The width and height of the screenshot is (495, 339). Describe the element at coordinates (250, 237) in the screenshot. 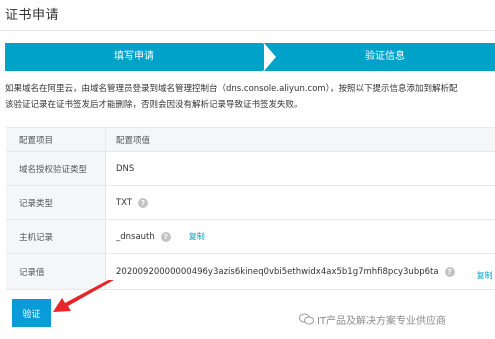

I see `table-row-host-record: 主机记录 _dnsauth ? 复制` at that location.